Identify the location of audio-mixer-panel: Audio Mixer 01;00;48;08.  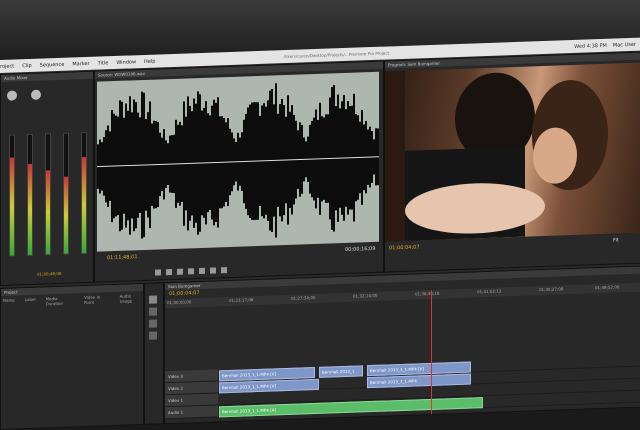
(47, 178).